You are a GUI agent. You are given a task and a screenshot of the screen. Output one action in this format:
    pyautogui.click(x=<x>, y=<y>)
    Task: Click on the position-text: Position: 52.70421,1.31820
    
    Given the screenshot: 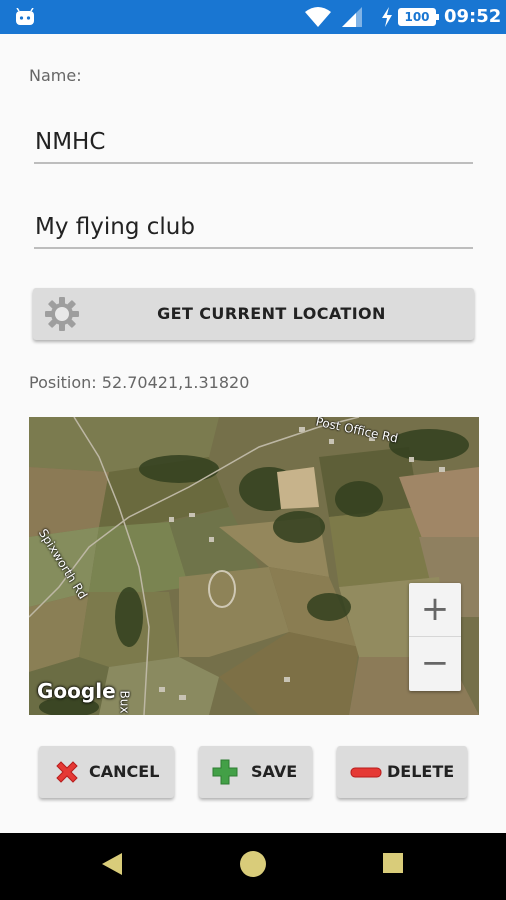 What is the action you would take?
    pyautogui.click(x=139, y=382)
    